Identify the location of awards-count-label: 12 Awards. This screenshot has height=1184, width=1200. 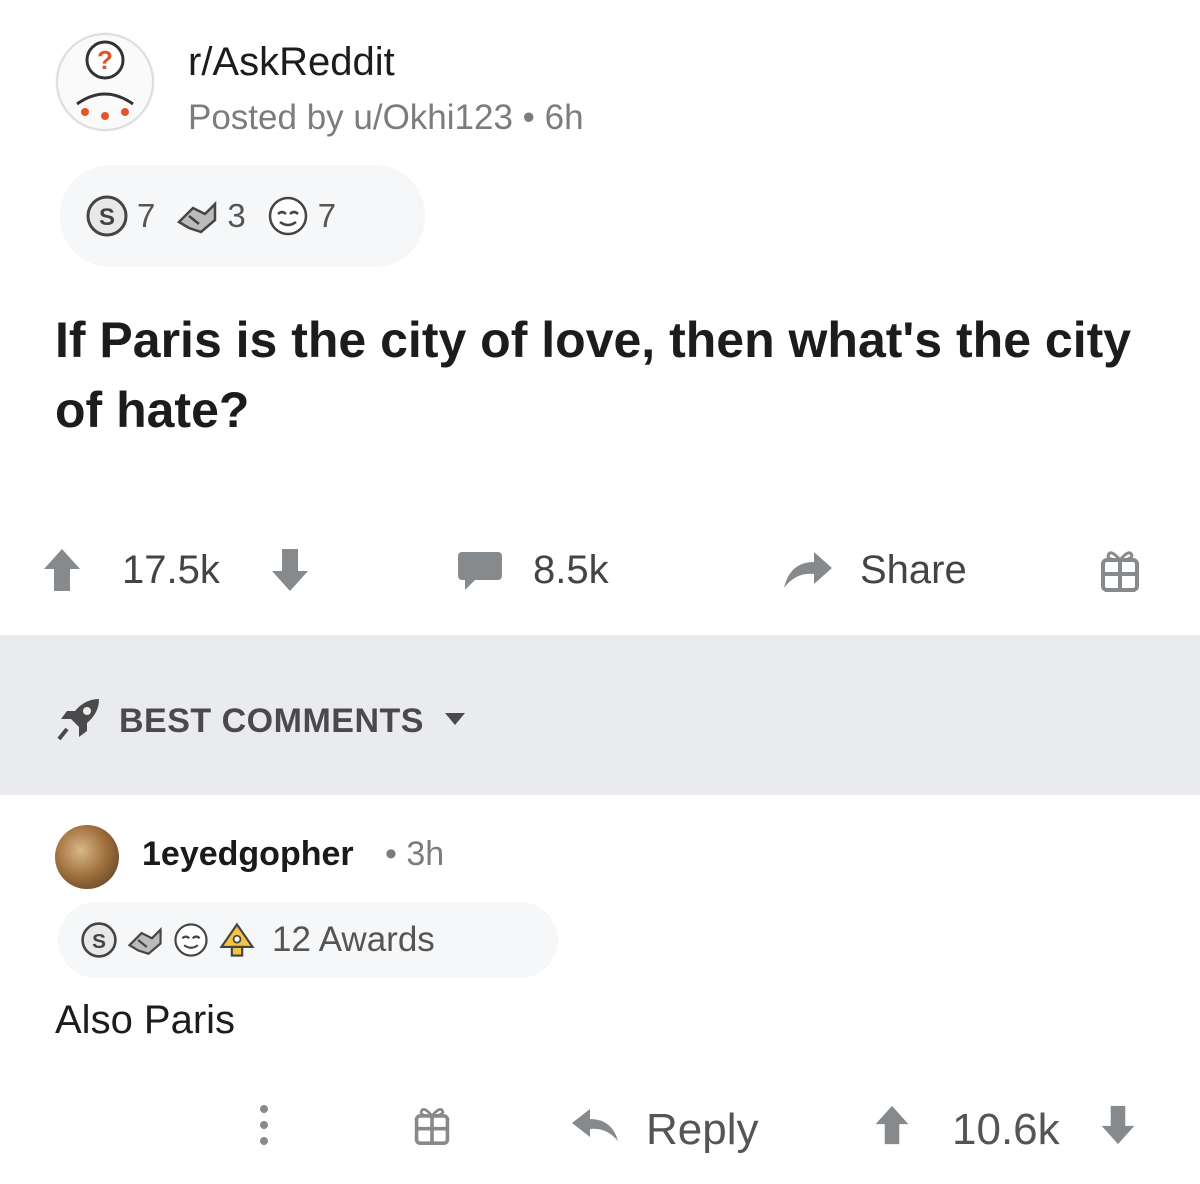
(353, 939).